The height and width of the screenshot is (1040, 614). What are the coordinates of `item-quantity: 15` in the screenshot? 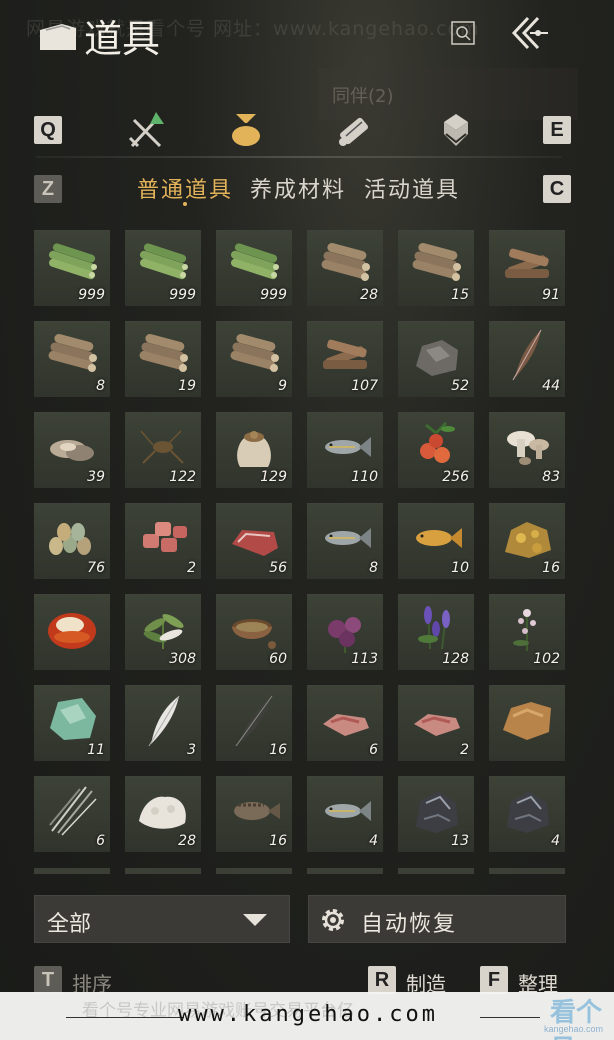 It's located at (460, 295).